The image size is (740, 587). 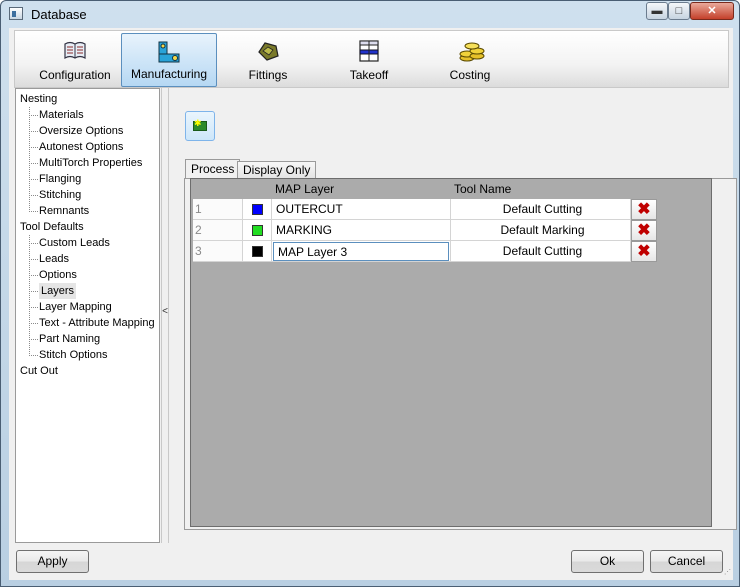 I want to click on tab-display-only: Display Only, so click(x=277, y=170).